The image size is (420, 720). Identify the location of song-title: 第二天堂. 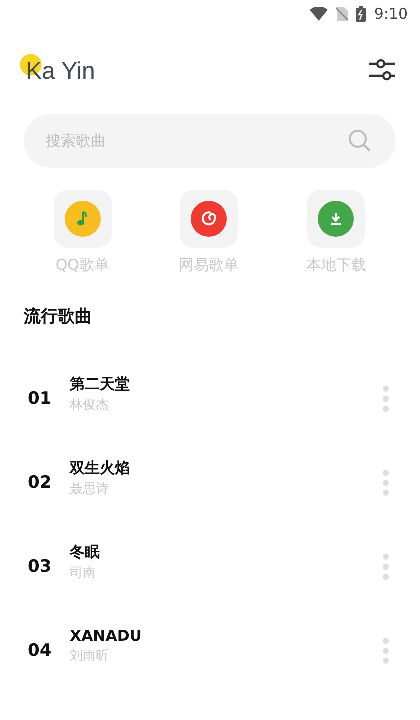
(226, 384).